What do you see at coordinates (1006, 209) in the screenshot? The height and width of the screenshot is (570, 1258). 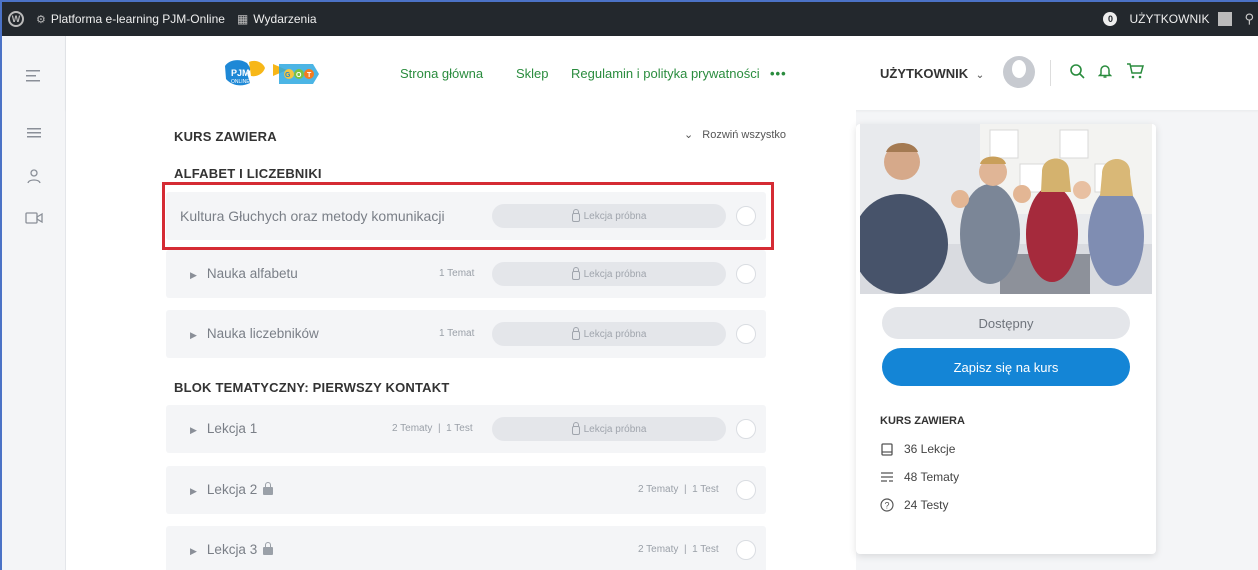 I see `course-image` at bounding box center [1006, 209].